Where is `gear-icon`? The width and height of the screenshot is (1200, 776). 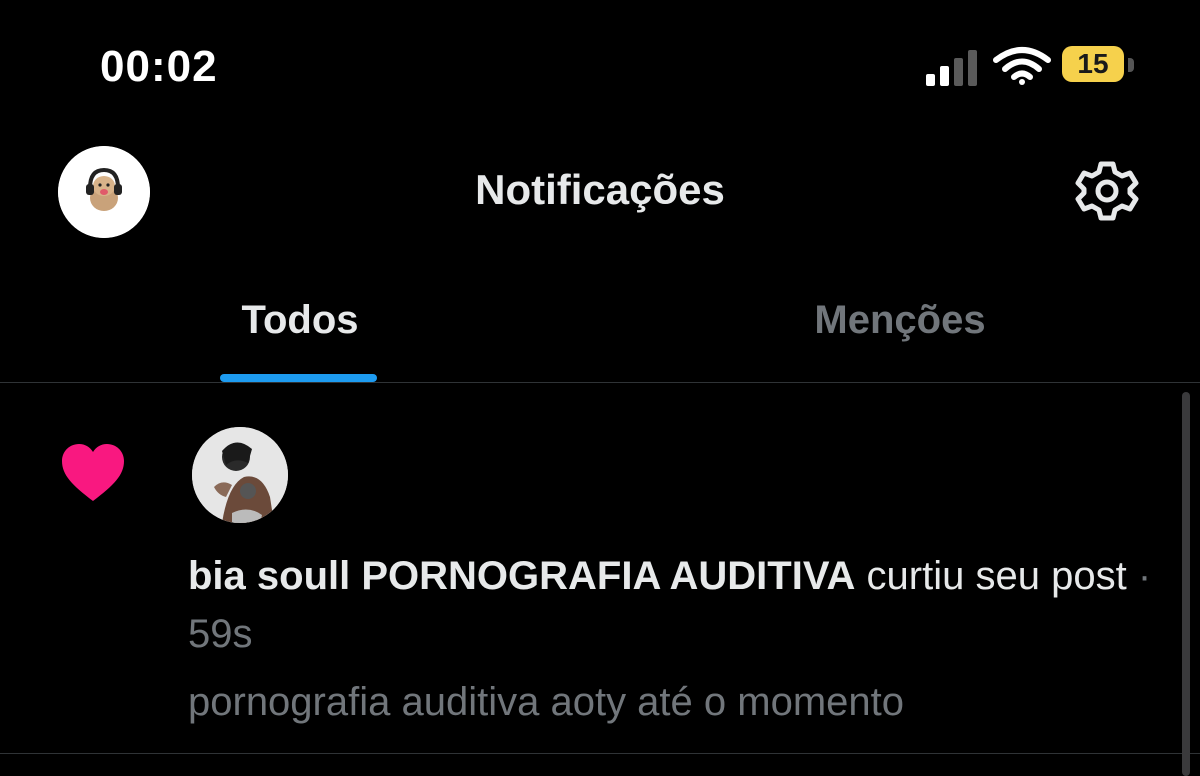 gear-icon is located at coordinates (1107, 191).